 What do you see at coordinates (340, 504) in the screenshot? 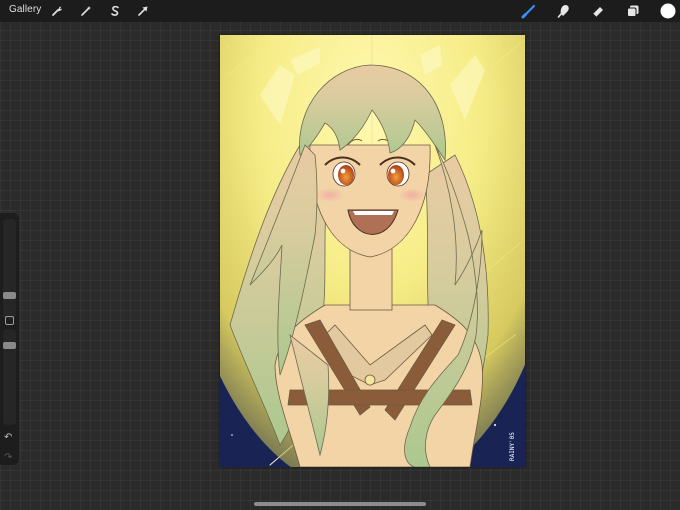
I see `home-indicator` at bounding box center [340, 504].